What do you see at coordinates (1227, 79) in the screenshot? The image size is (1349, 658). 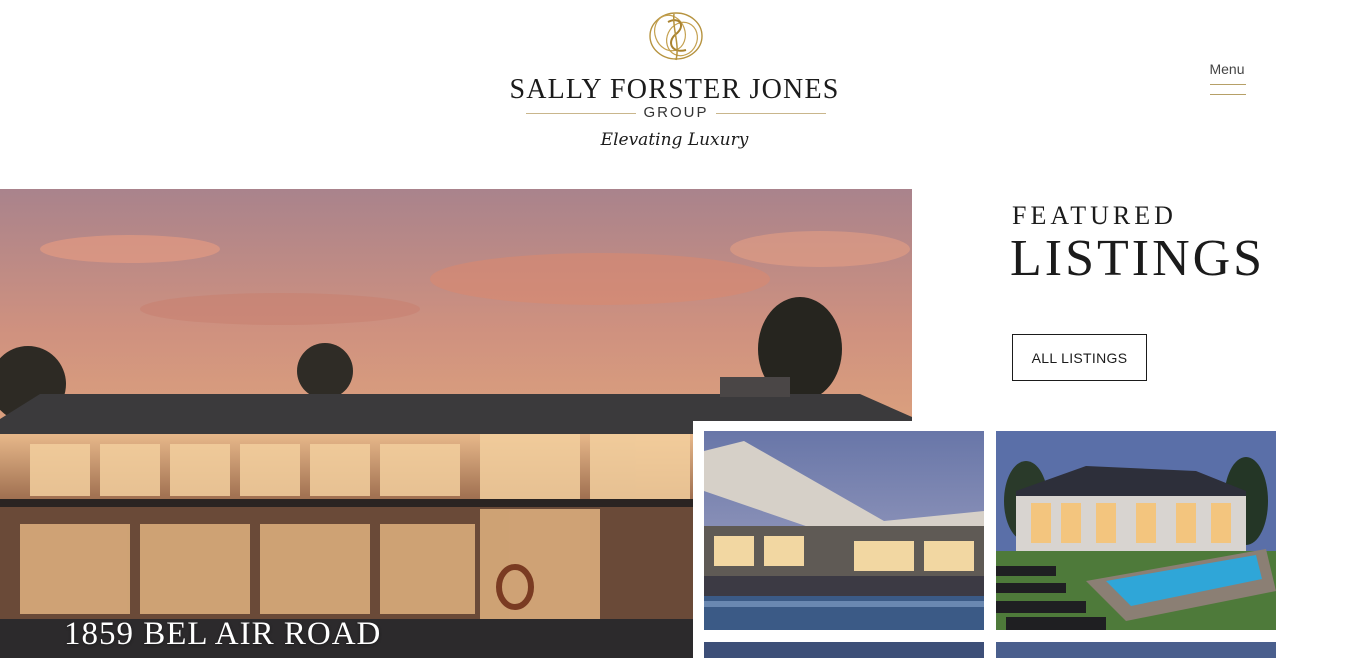 I see `menu-button: Menu` at bounding box center [1227, 79].